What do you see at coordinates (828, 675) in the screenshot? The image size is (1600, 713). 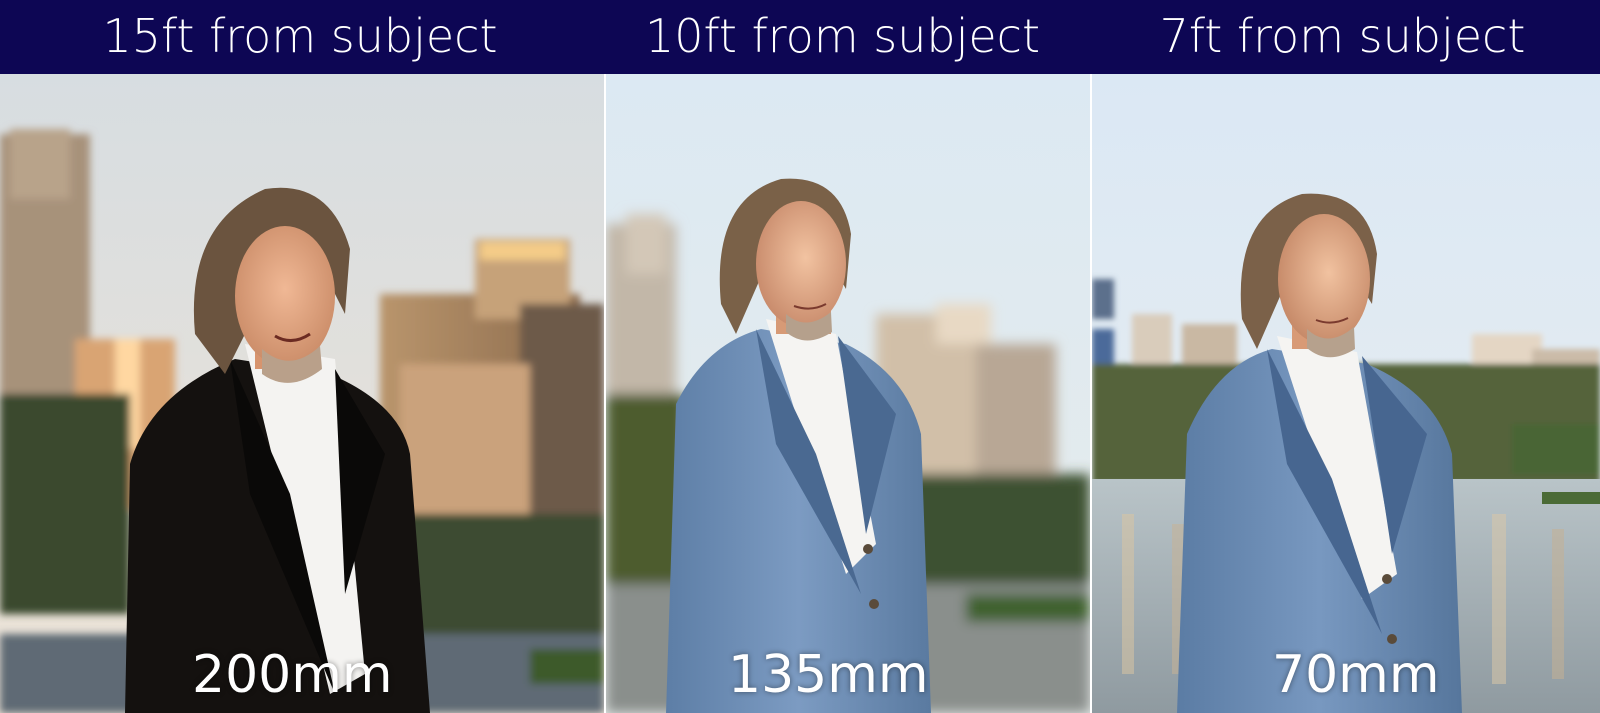 I see `focal-length-label-2: 135mm` at bounding box center [828, 675].